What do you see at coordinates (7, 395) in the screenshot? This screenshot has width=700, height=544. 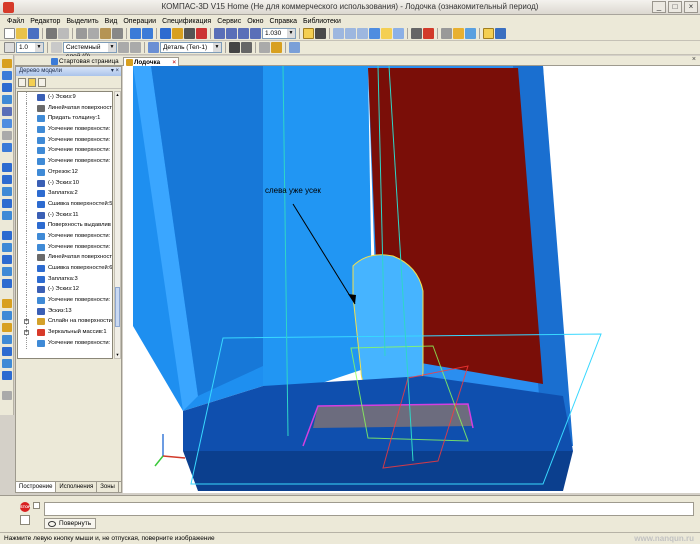 I see `more-tools-icon` at bounding box center [7, 395].